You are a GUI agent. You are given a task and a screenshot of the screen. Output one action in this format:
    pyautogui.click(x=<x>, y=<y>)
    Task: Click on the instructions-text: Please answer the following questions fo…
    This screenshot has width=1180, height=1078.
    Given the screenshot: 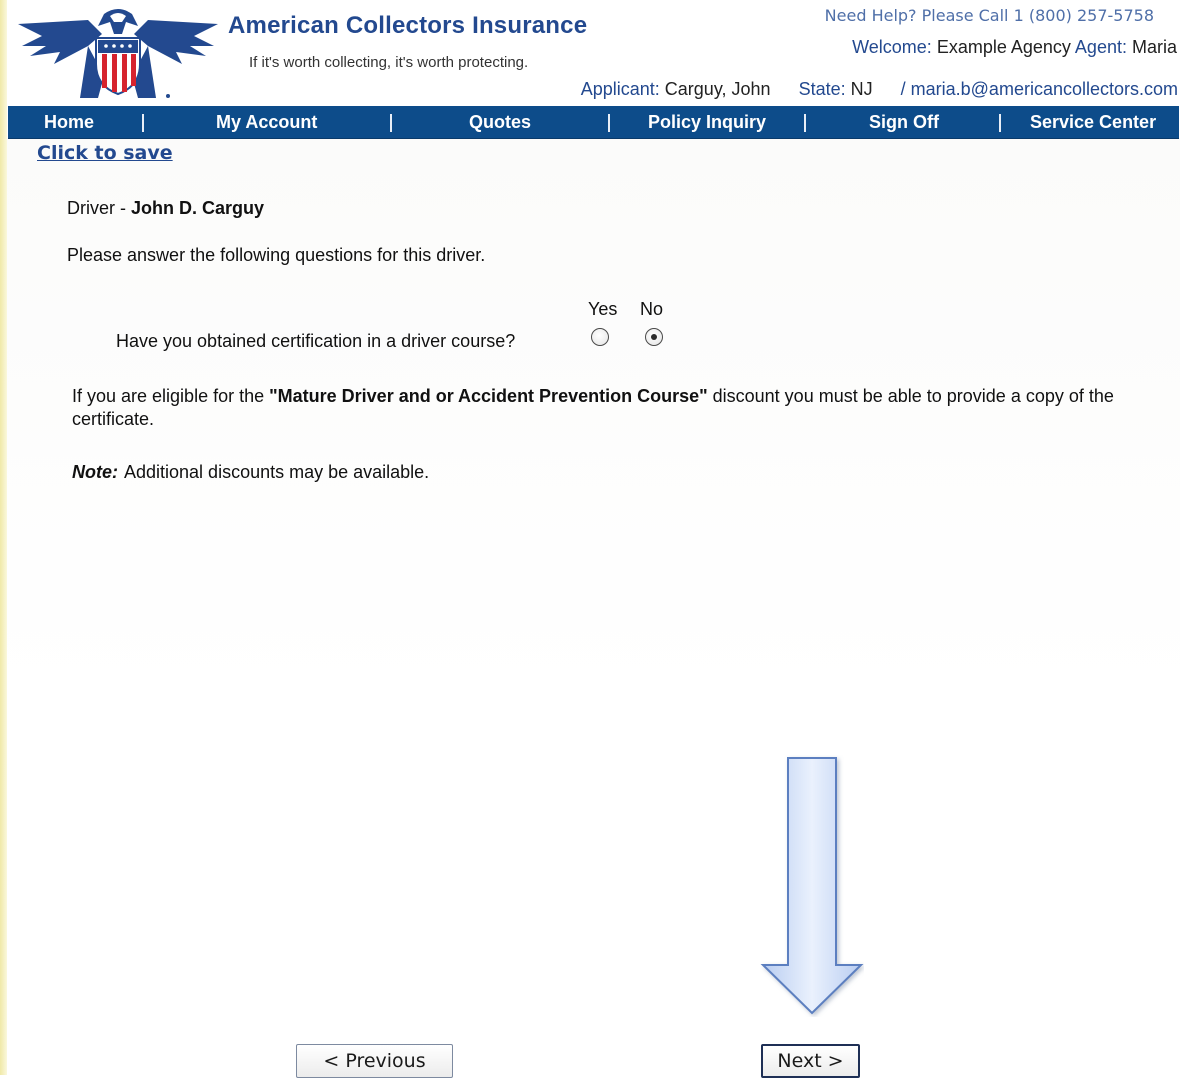 What is the action you would take?
    pyautogui.click(x=276, y=255)
    